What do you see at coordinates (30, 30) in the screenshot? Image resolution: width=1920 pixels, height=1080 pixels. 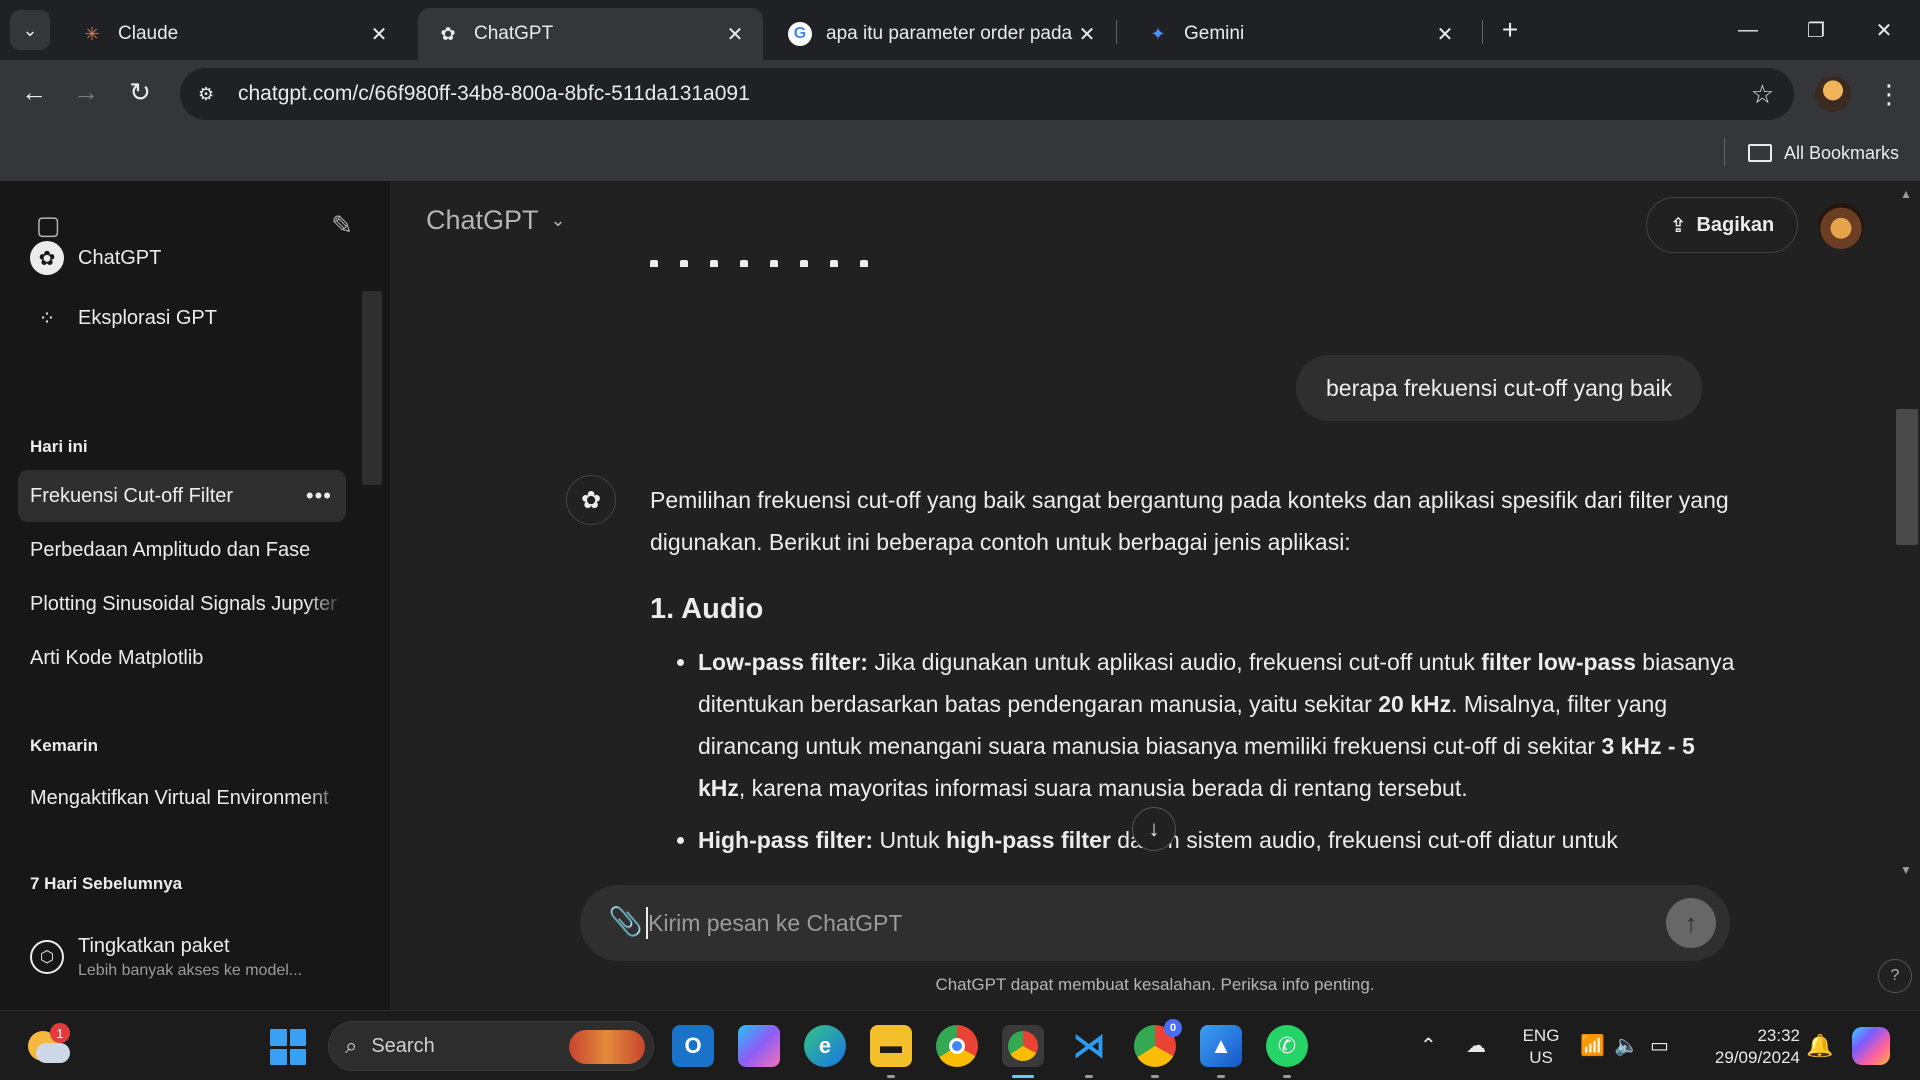 I see `tab-search-button: ⌄` at bounding box center [30, 30].